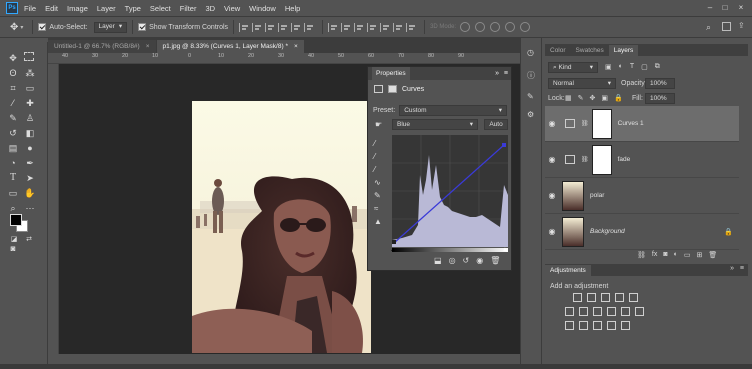 The height and width of the screenshot is (369, 752). Describe the element at coordinates (346, 27) in the screenshot. I see `distribute-middle-icon` at that location.